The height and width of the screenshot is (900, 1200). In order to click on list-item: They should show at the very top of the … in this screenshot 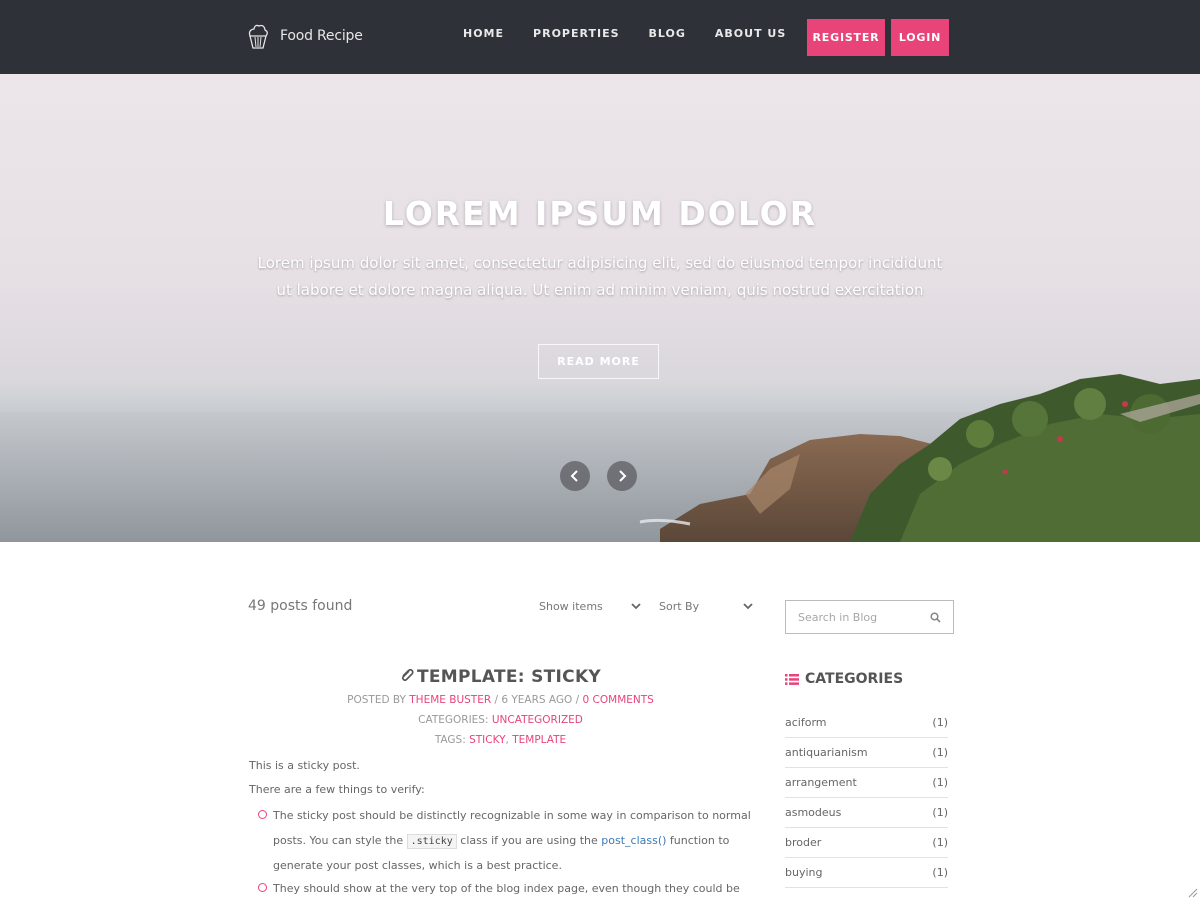, I will do `click(508, 888)`.